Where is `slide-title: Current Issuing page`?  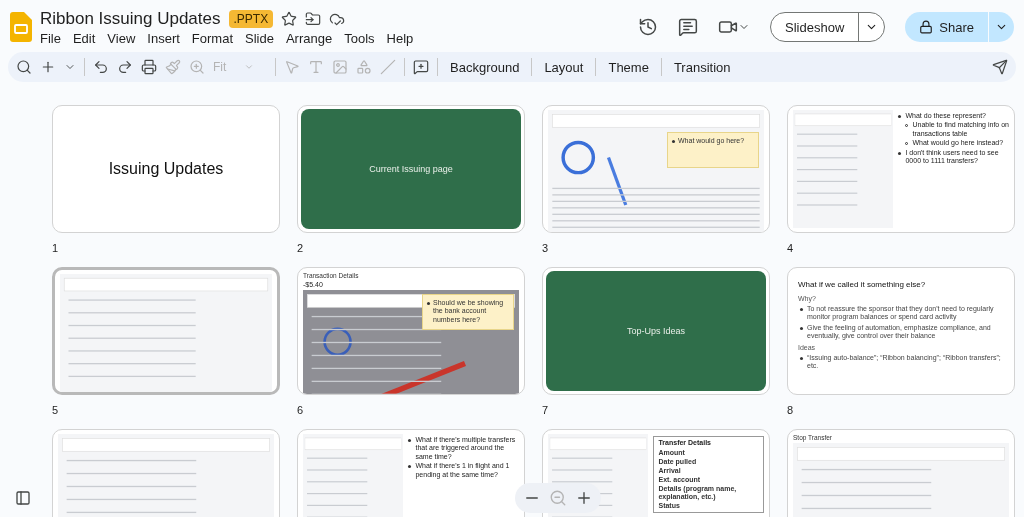
slide-title: Current Issuing page is located at coordinates (411, 169).